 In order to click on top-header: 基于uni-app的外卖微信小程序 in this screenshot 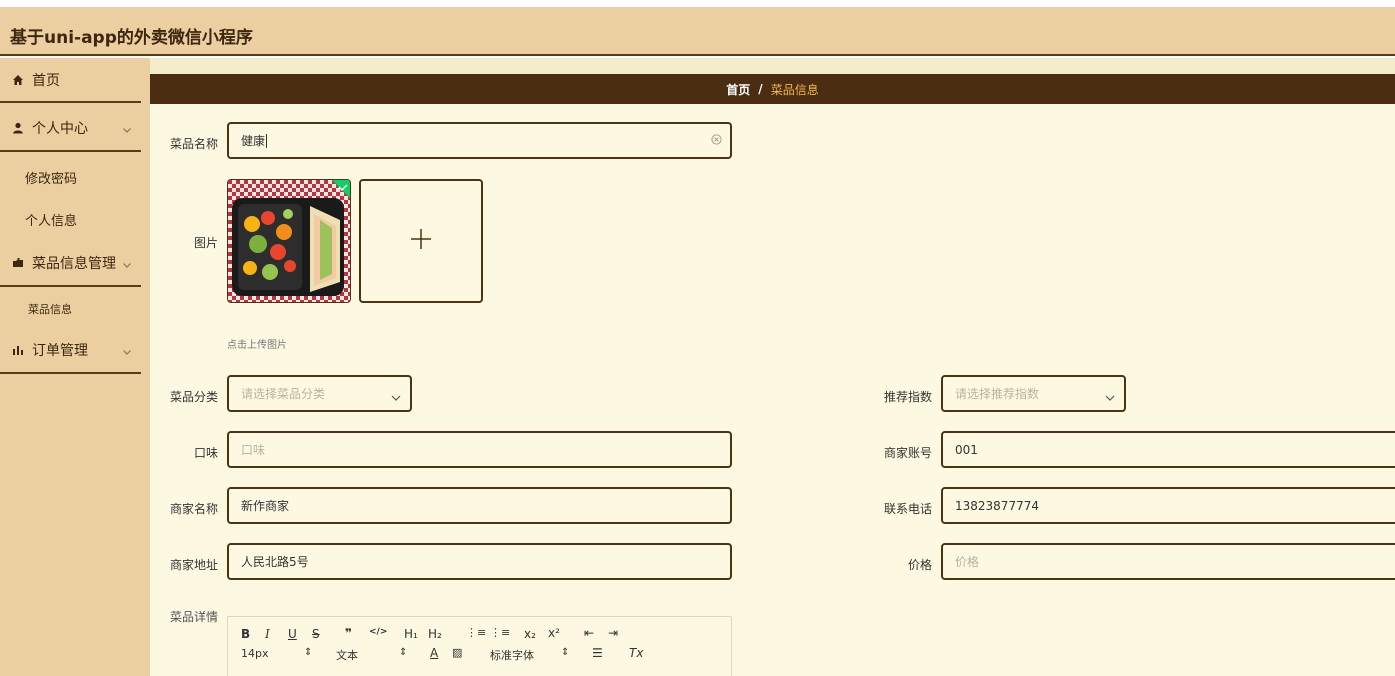, I will do `click(697, 31)`.